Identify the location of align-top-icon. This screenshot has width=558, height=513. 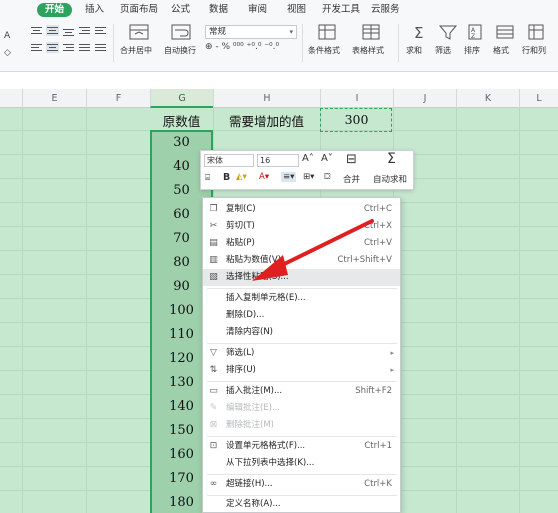
(36, 30).